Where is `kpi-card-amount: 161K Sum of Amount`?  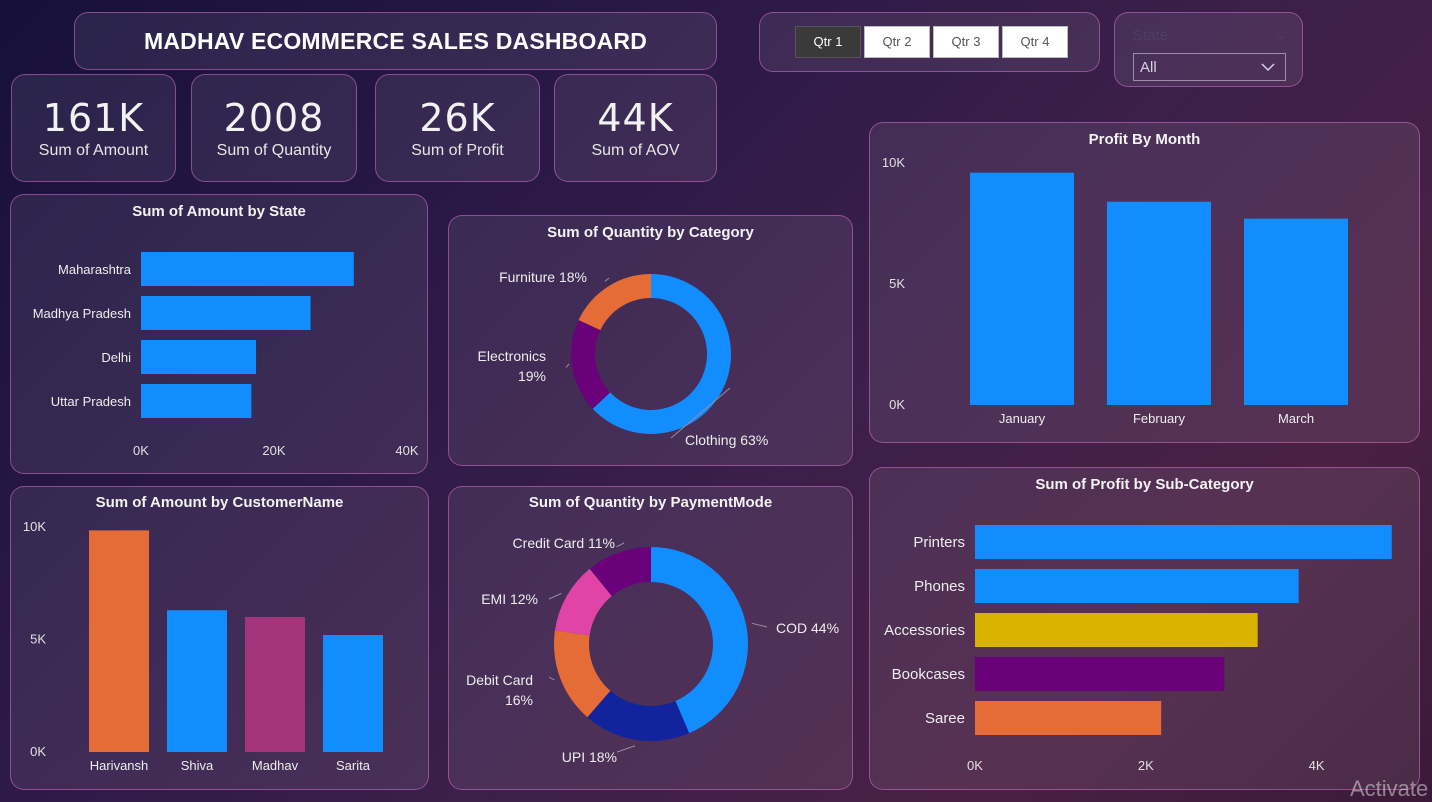
kpi-card-amount: 161K Sum of Amount is located at coordinates (93, 128).